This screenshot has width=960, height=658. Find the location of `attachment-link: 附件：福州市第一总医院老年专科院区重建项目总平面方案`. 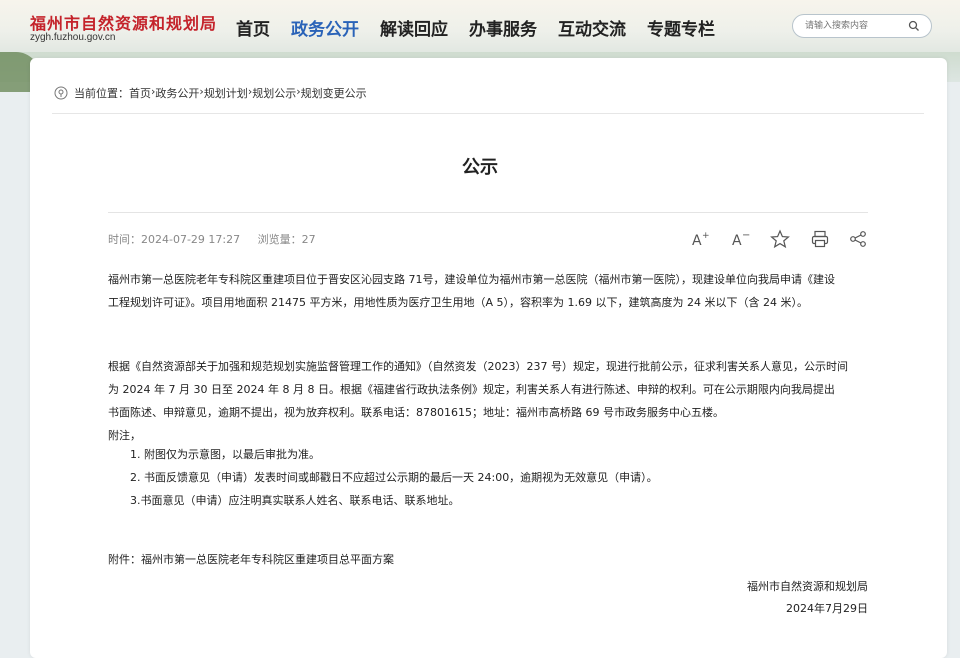

attachment-link: 附件：福州市第一总医院老年专科院区重建项目总平面方案 is located at coordinates (251, 559).